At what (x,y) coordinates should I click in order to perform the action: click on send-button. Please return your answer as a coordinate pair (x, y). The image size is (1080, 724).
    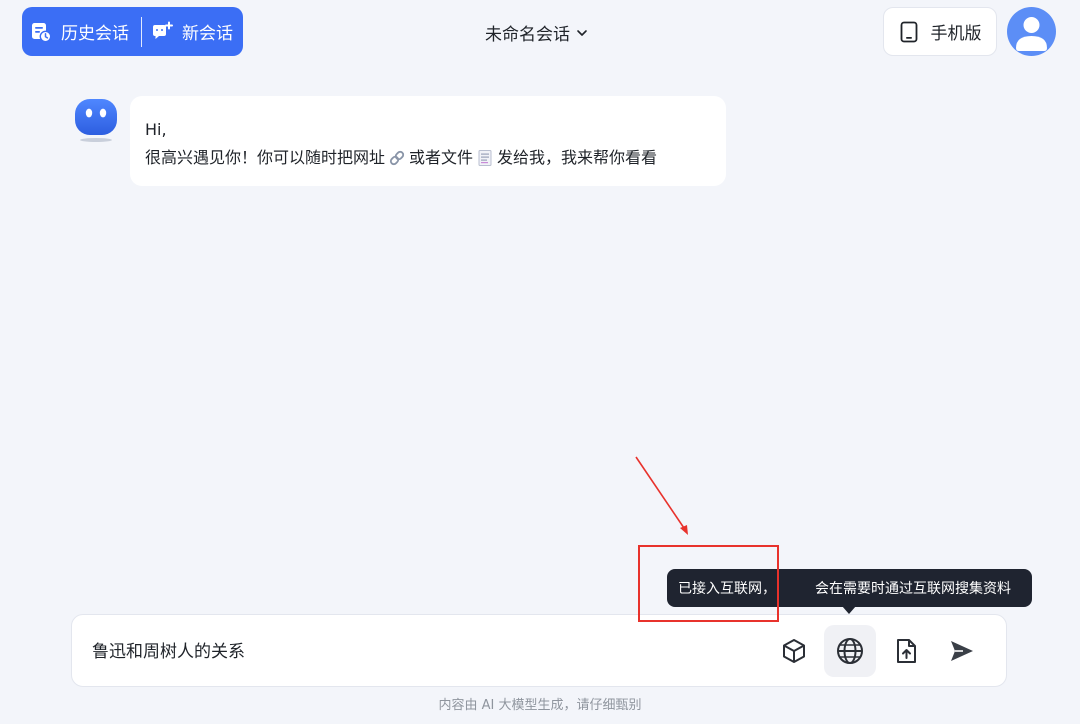
    Looking at the image, I should click on (962, 651).